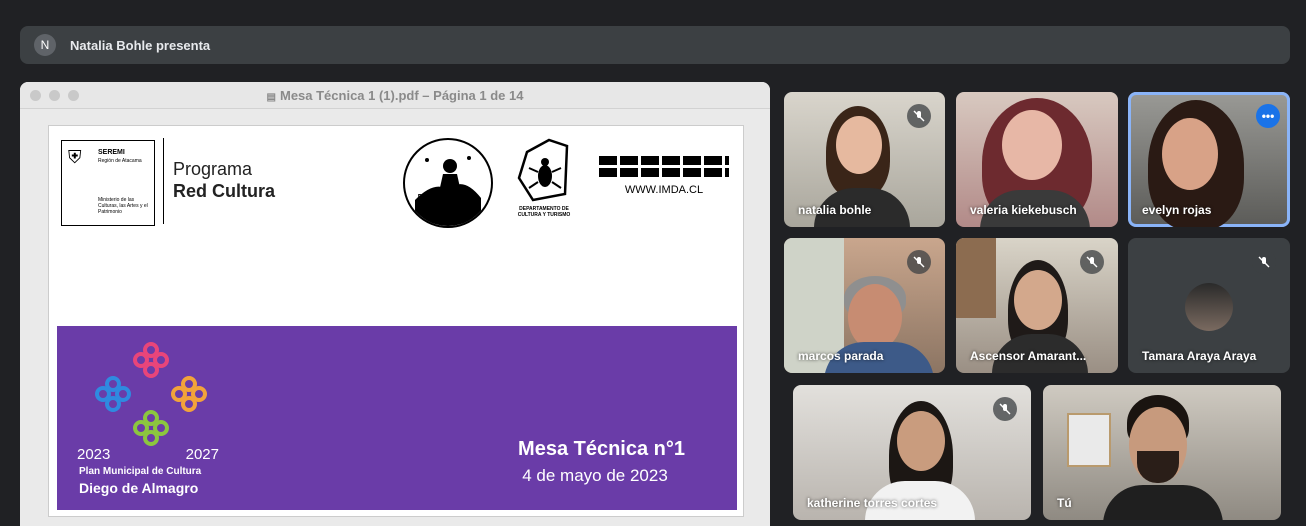 The image size is (1306, 526). I want to click on participant-tile: katherine torres cortes, so click(912, 452).